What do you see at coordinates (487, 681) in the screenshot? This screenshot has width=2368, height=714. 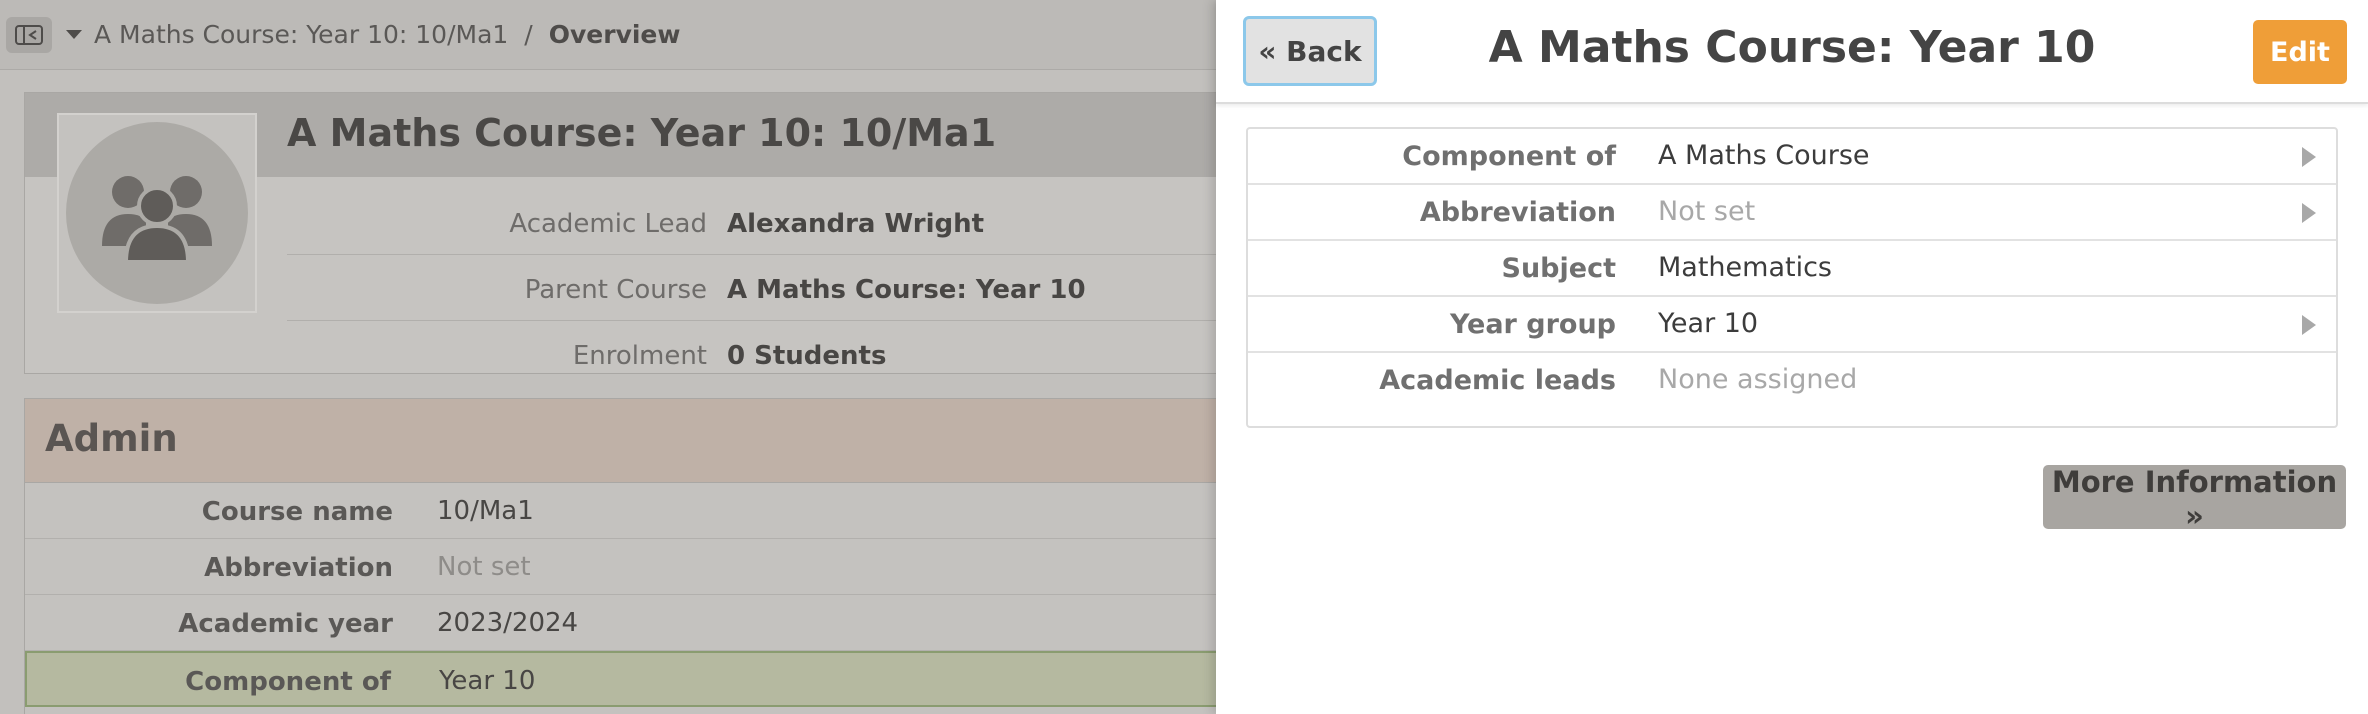 I see `admin-value: Year 10` at bounding box center [487, 681].